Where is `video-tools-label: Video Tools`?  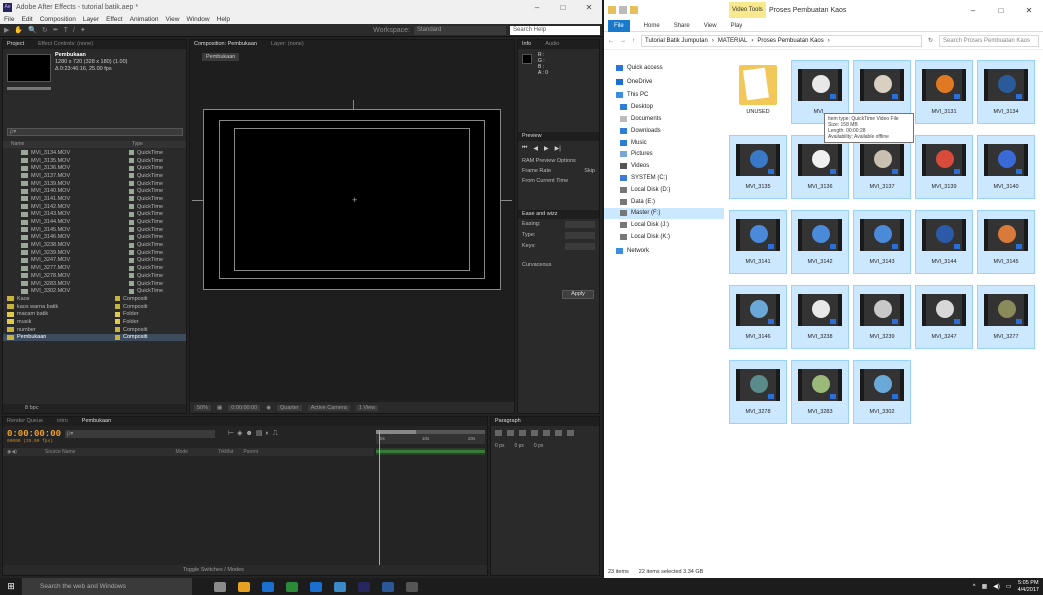
video-tools-label: Video Tools is located at coordinates (747, 10).